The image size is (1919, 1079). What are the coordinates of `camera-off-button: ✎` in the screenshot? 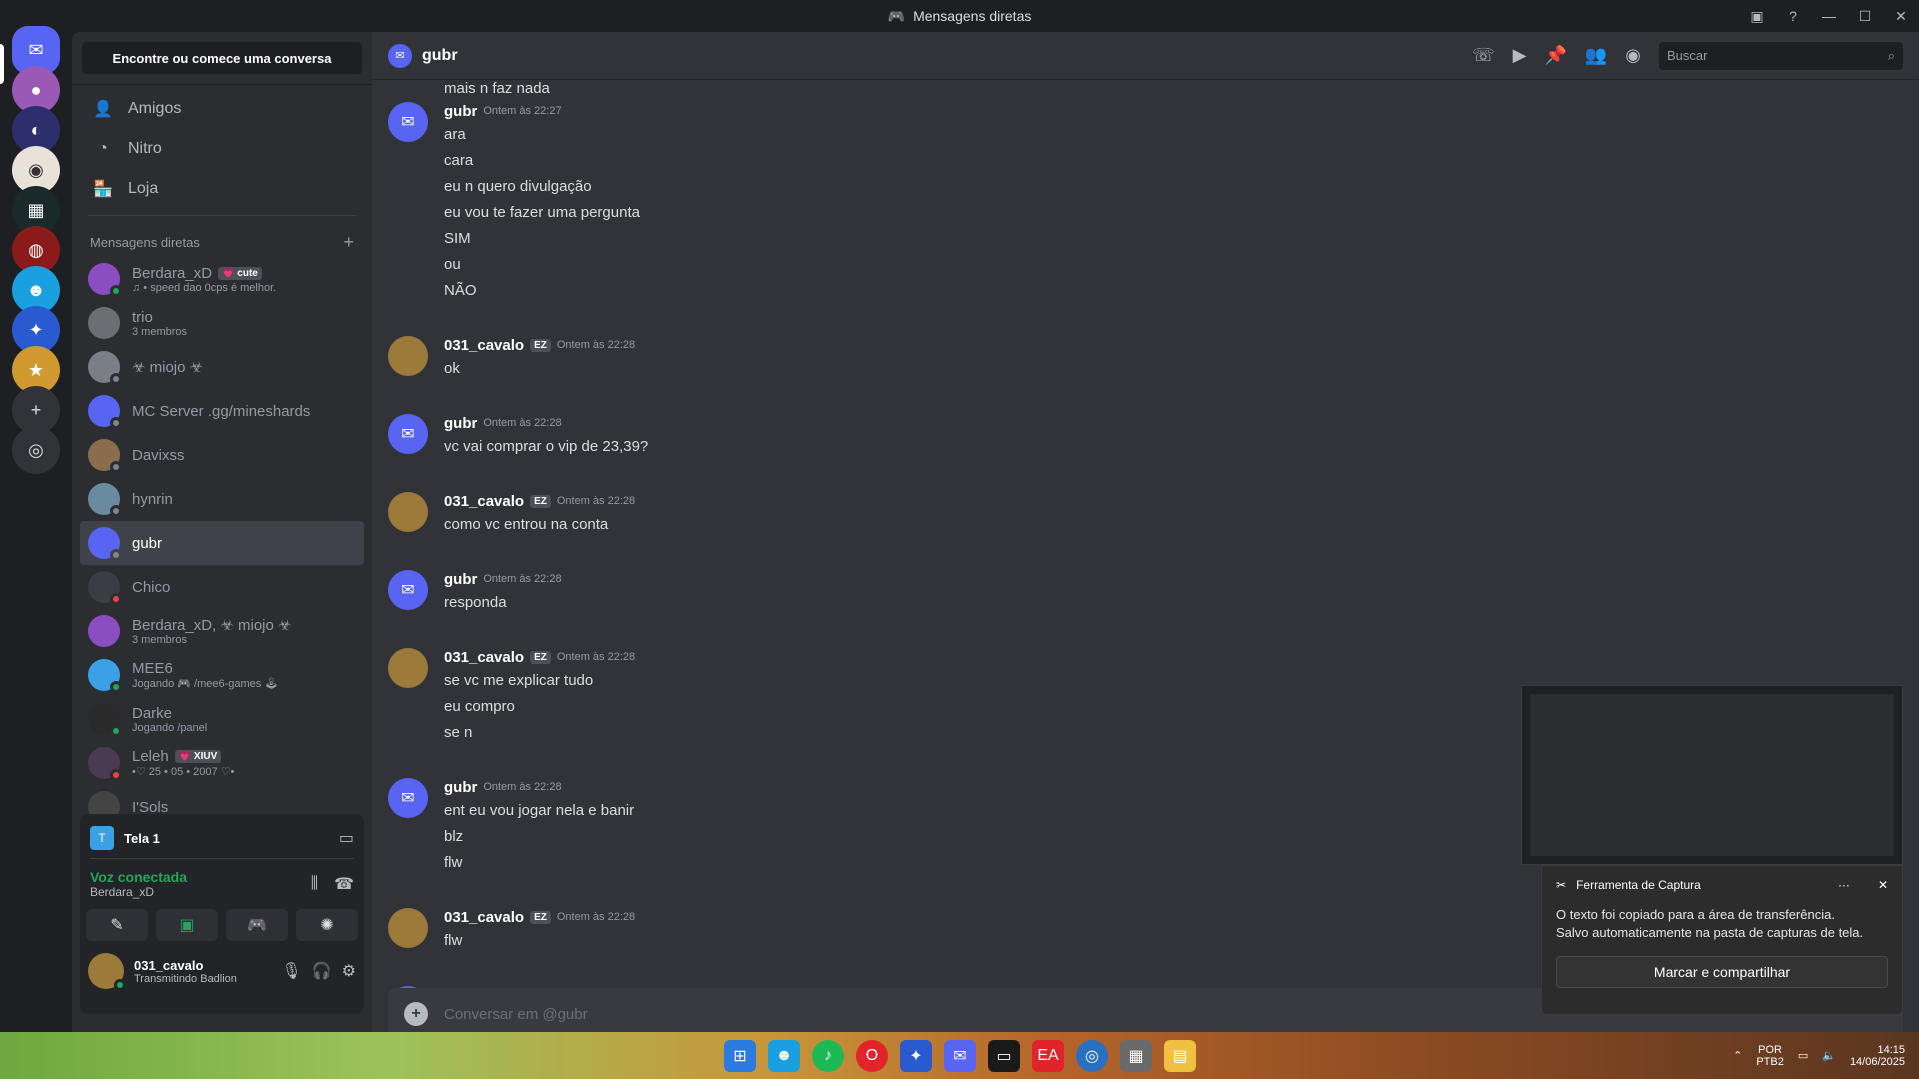 It's located at (117, 925).